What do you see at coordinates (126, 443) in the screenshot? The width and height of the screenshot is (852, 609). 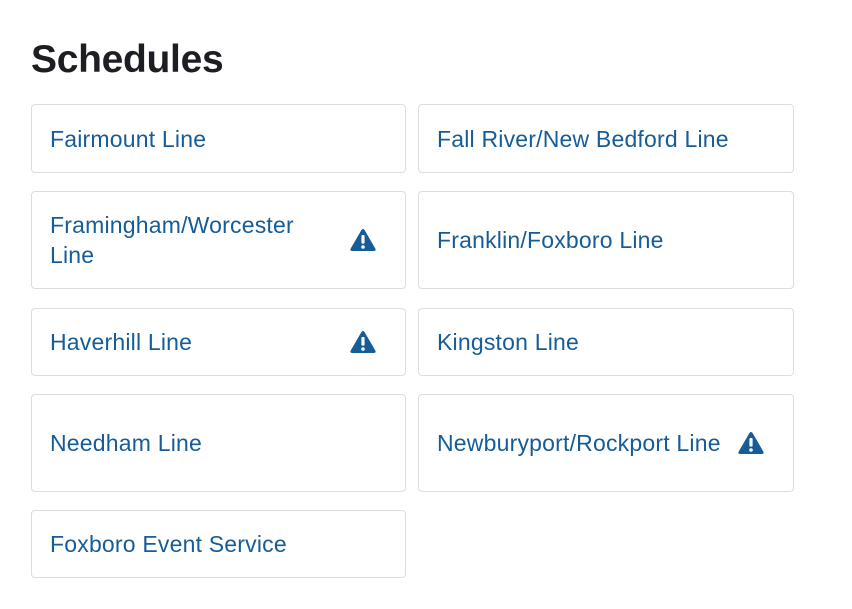 I see `schedule-link-label: Needham Line` at bounding box center [126, 443].